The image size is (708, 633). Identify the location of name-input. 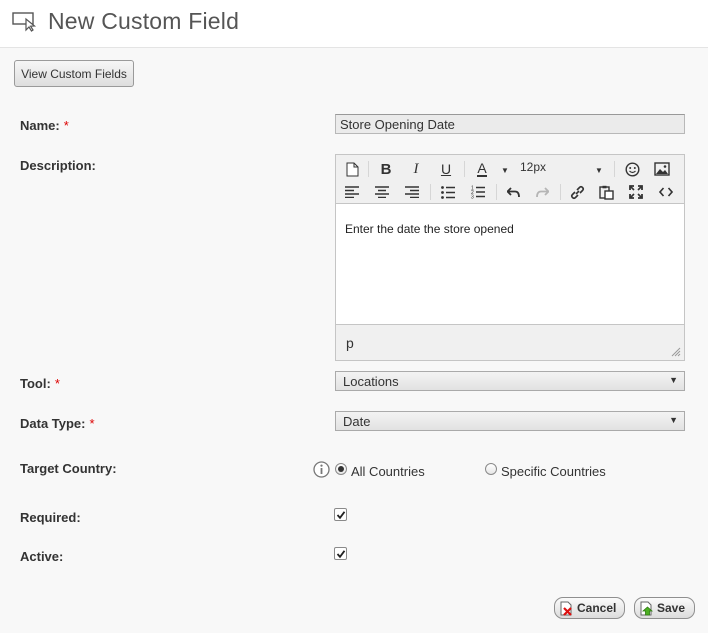
(510, 124).